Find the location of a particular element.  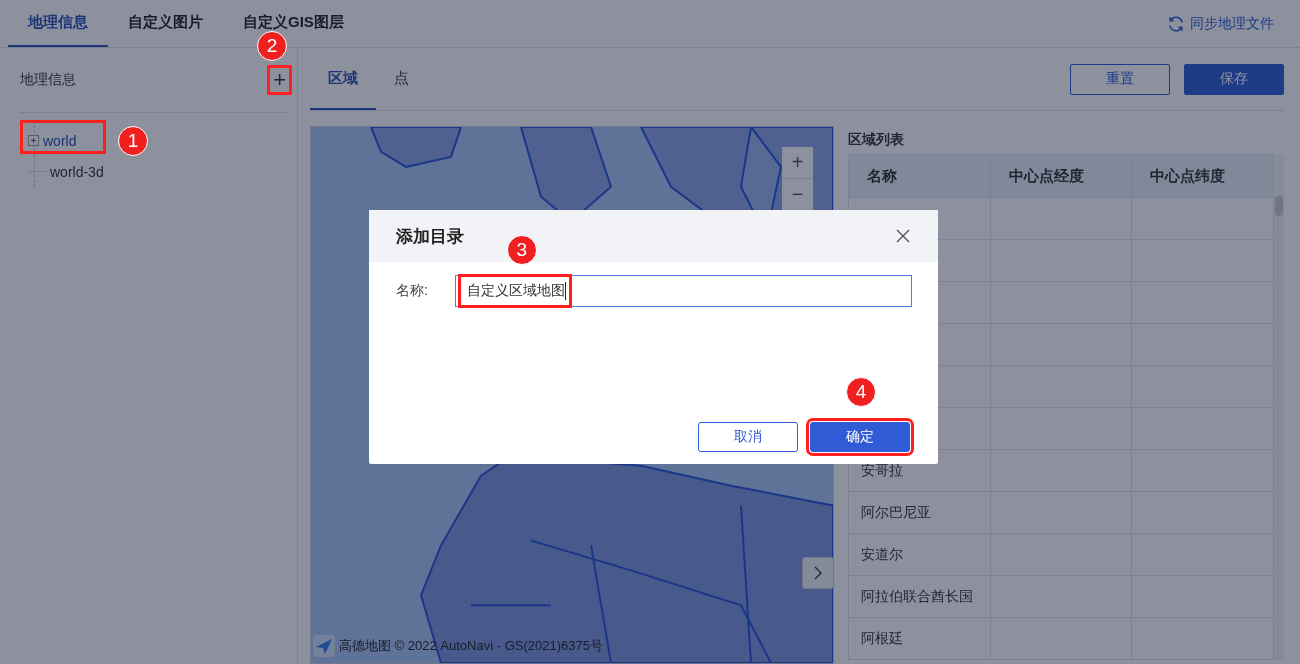

top-tab: 自定义图片 is located at coordinates (165, 23).